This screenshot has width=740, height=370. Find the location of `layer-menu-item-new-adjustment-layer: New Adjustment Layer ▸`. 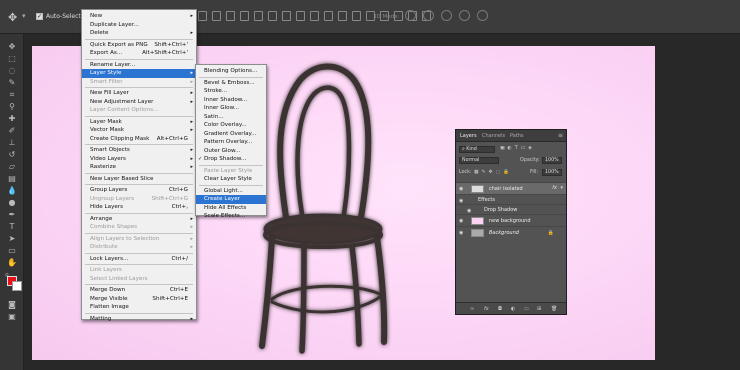

layer-menu-item-new-adjustment-layer: New Adjustment Layer ▸ is located at coordinates (139, 102).